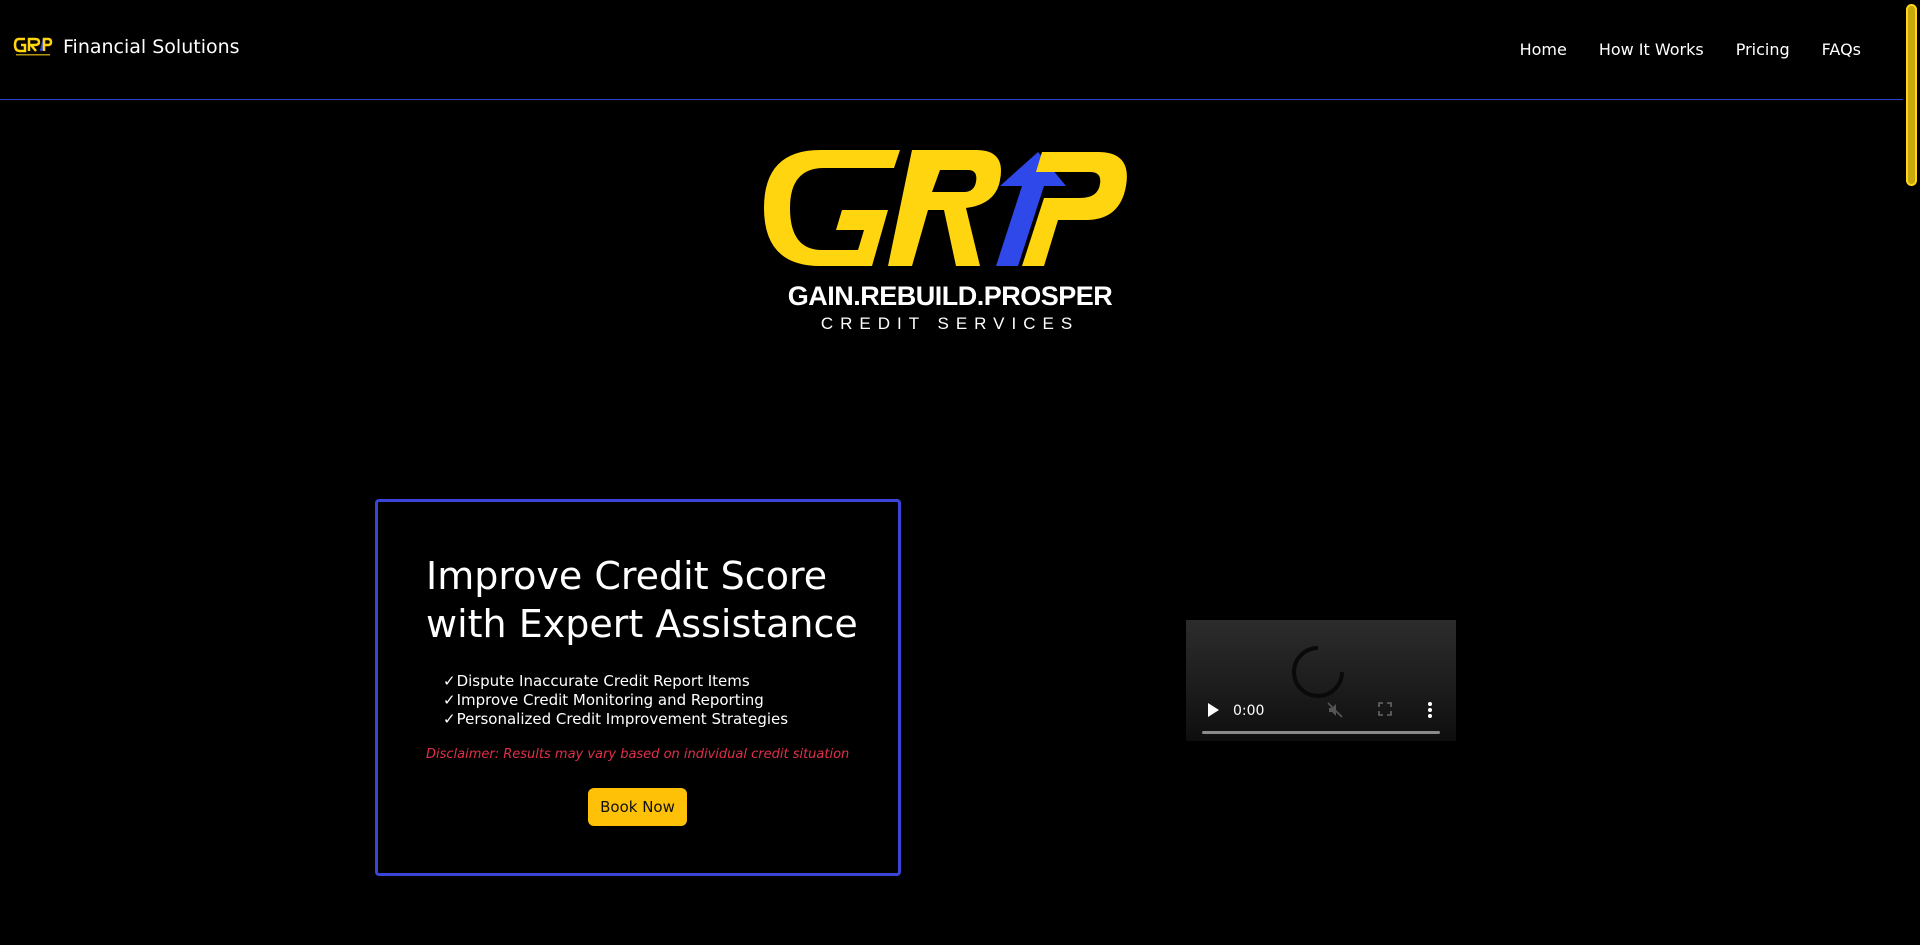  I want to click on feature-text: Dispute Inaccurate Credit Report Items, so click(603, 681).